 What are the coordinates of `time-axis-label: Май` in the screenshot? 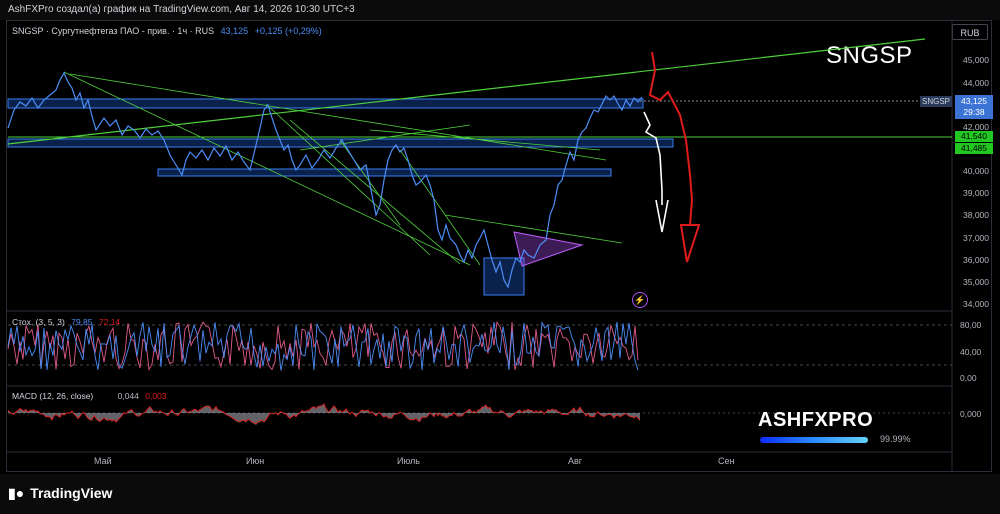 It's located at (103, 461).